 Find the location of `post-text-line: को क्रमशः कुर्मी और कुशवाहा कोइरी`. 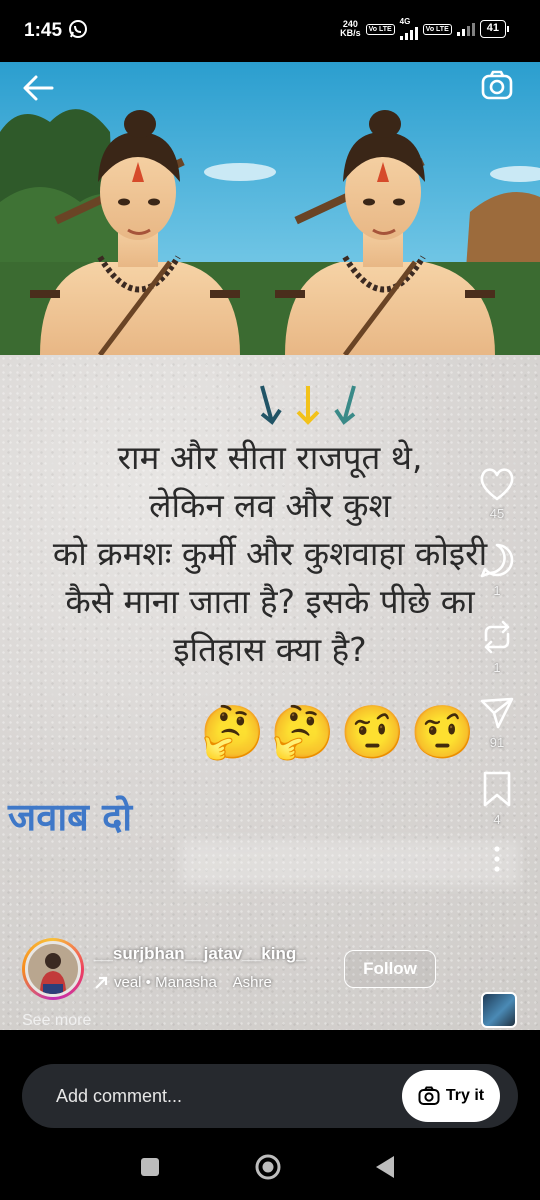

post-text-line: को क्रमशः कुर्मी और कुशवाहा कोइरी is located at coordinates (270, 553).